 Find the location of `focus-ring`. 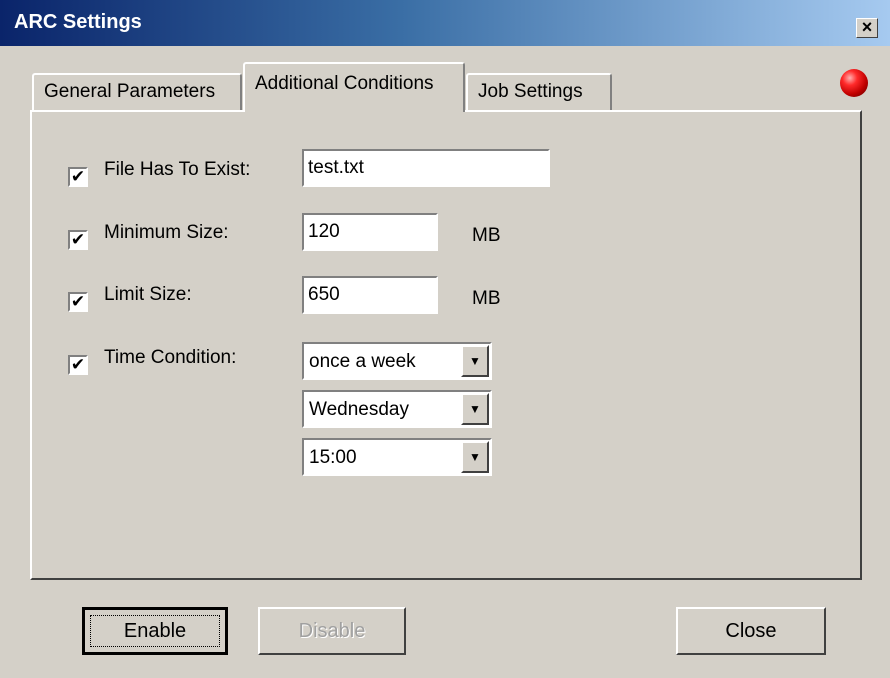

focus-ring is located at coordinates (155, 631).